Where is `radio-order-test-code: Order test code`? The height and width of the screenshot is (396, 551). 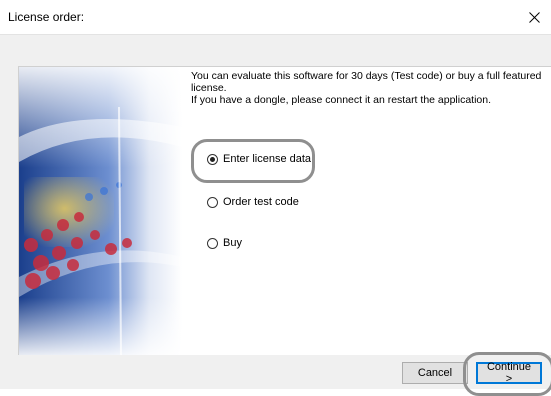 radio-order-test-code: Order test code is located at coordinates (253, 202).